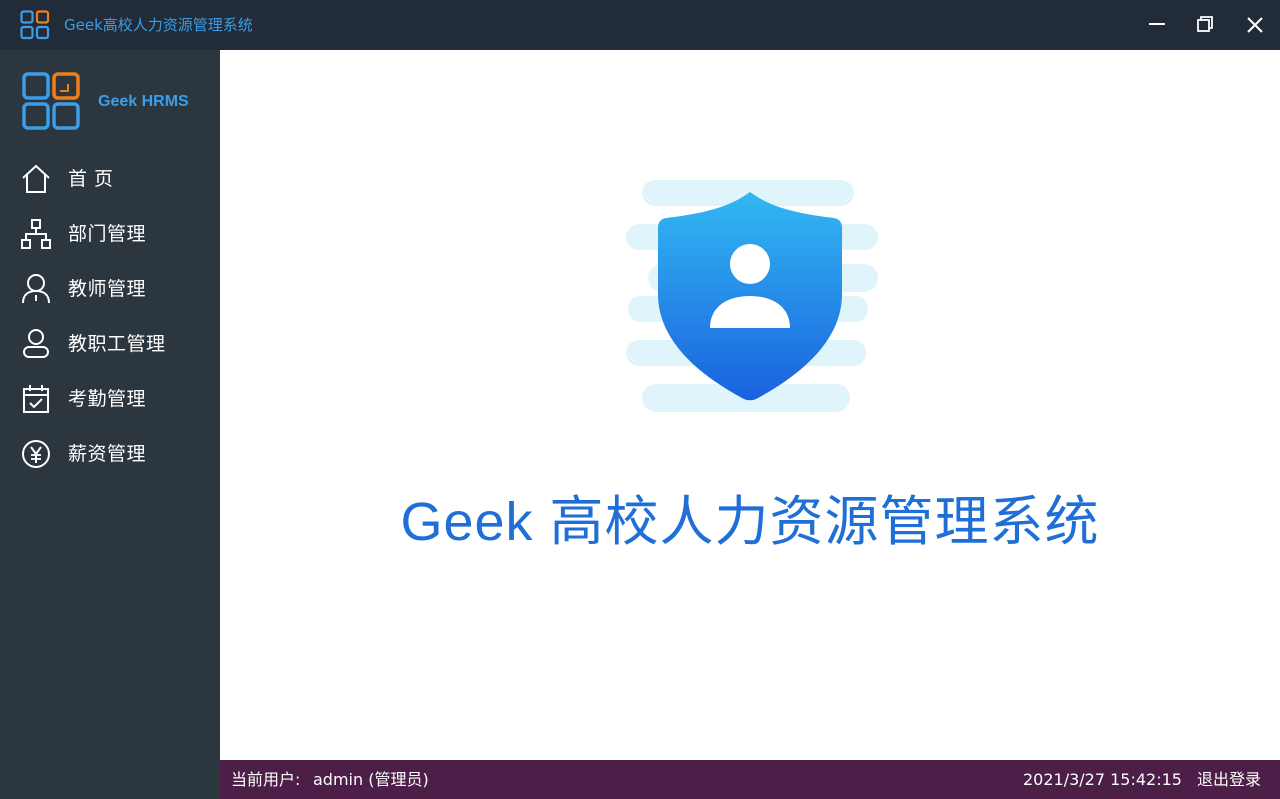 The image size is (1280, 799). I want to click on home-icon, so click(36, 178).